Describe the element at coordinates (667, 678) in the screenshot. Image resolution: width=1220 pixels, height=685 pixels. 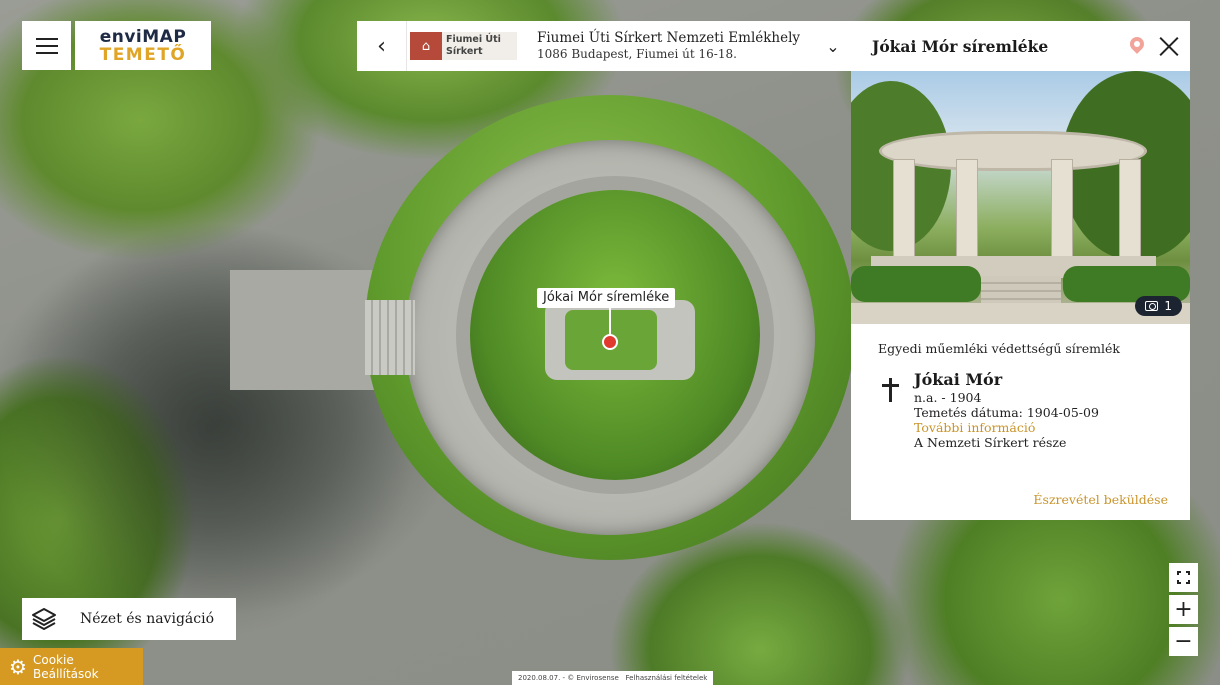
I see `terms-link: Felhasználási feltételek` at that location.